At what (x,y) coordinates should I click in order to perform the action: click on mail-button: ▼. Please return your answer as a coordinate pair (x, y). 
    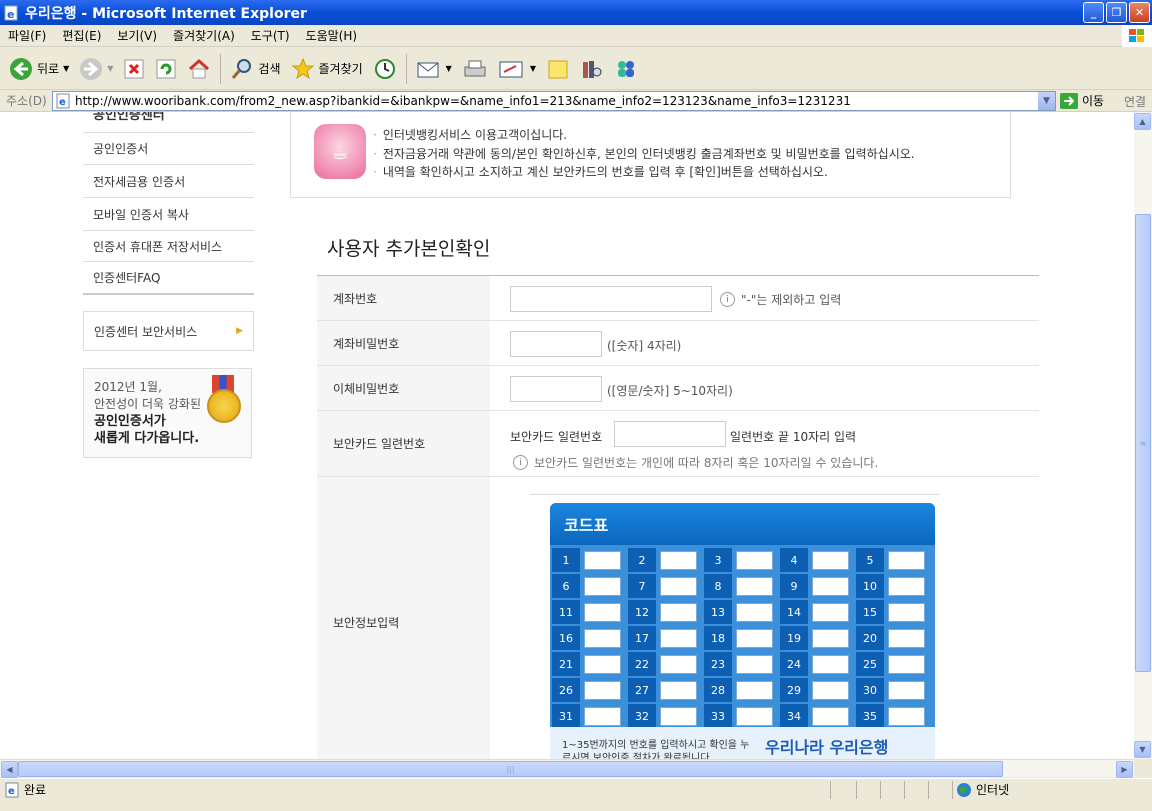
    Looking at the image, I should click on (434, 69).